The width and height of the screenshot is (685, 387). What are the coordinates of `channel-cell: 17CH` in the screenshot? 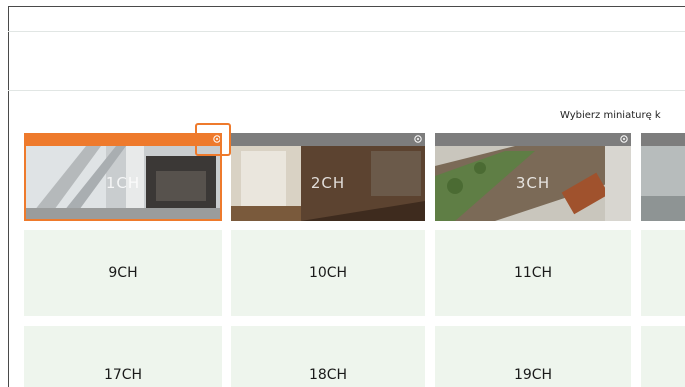 It's located at (123, 356).